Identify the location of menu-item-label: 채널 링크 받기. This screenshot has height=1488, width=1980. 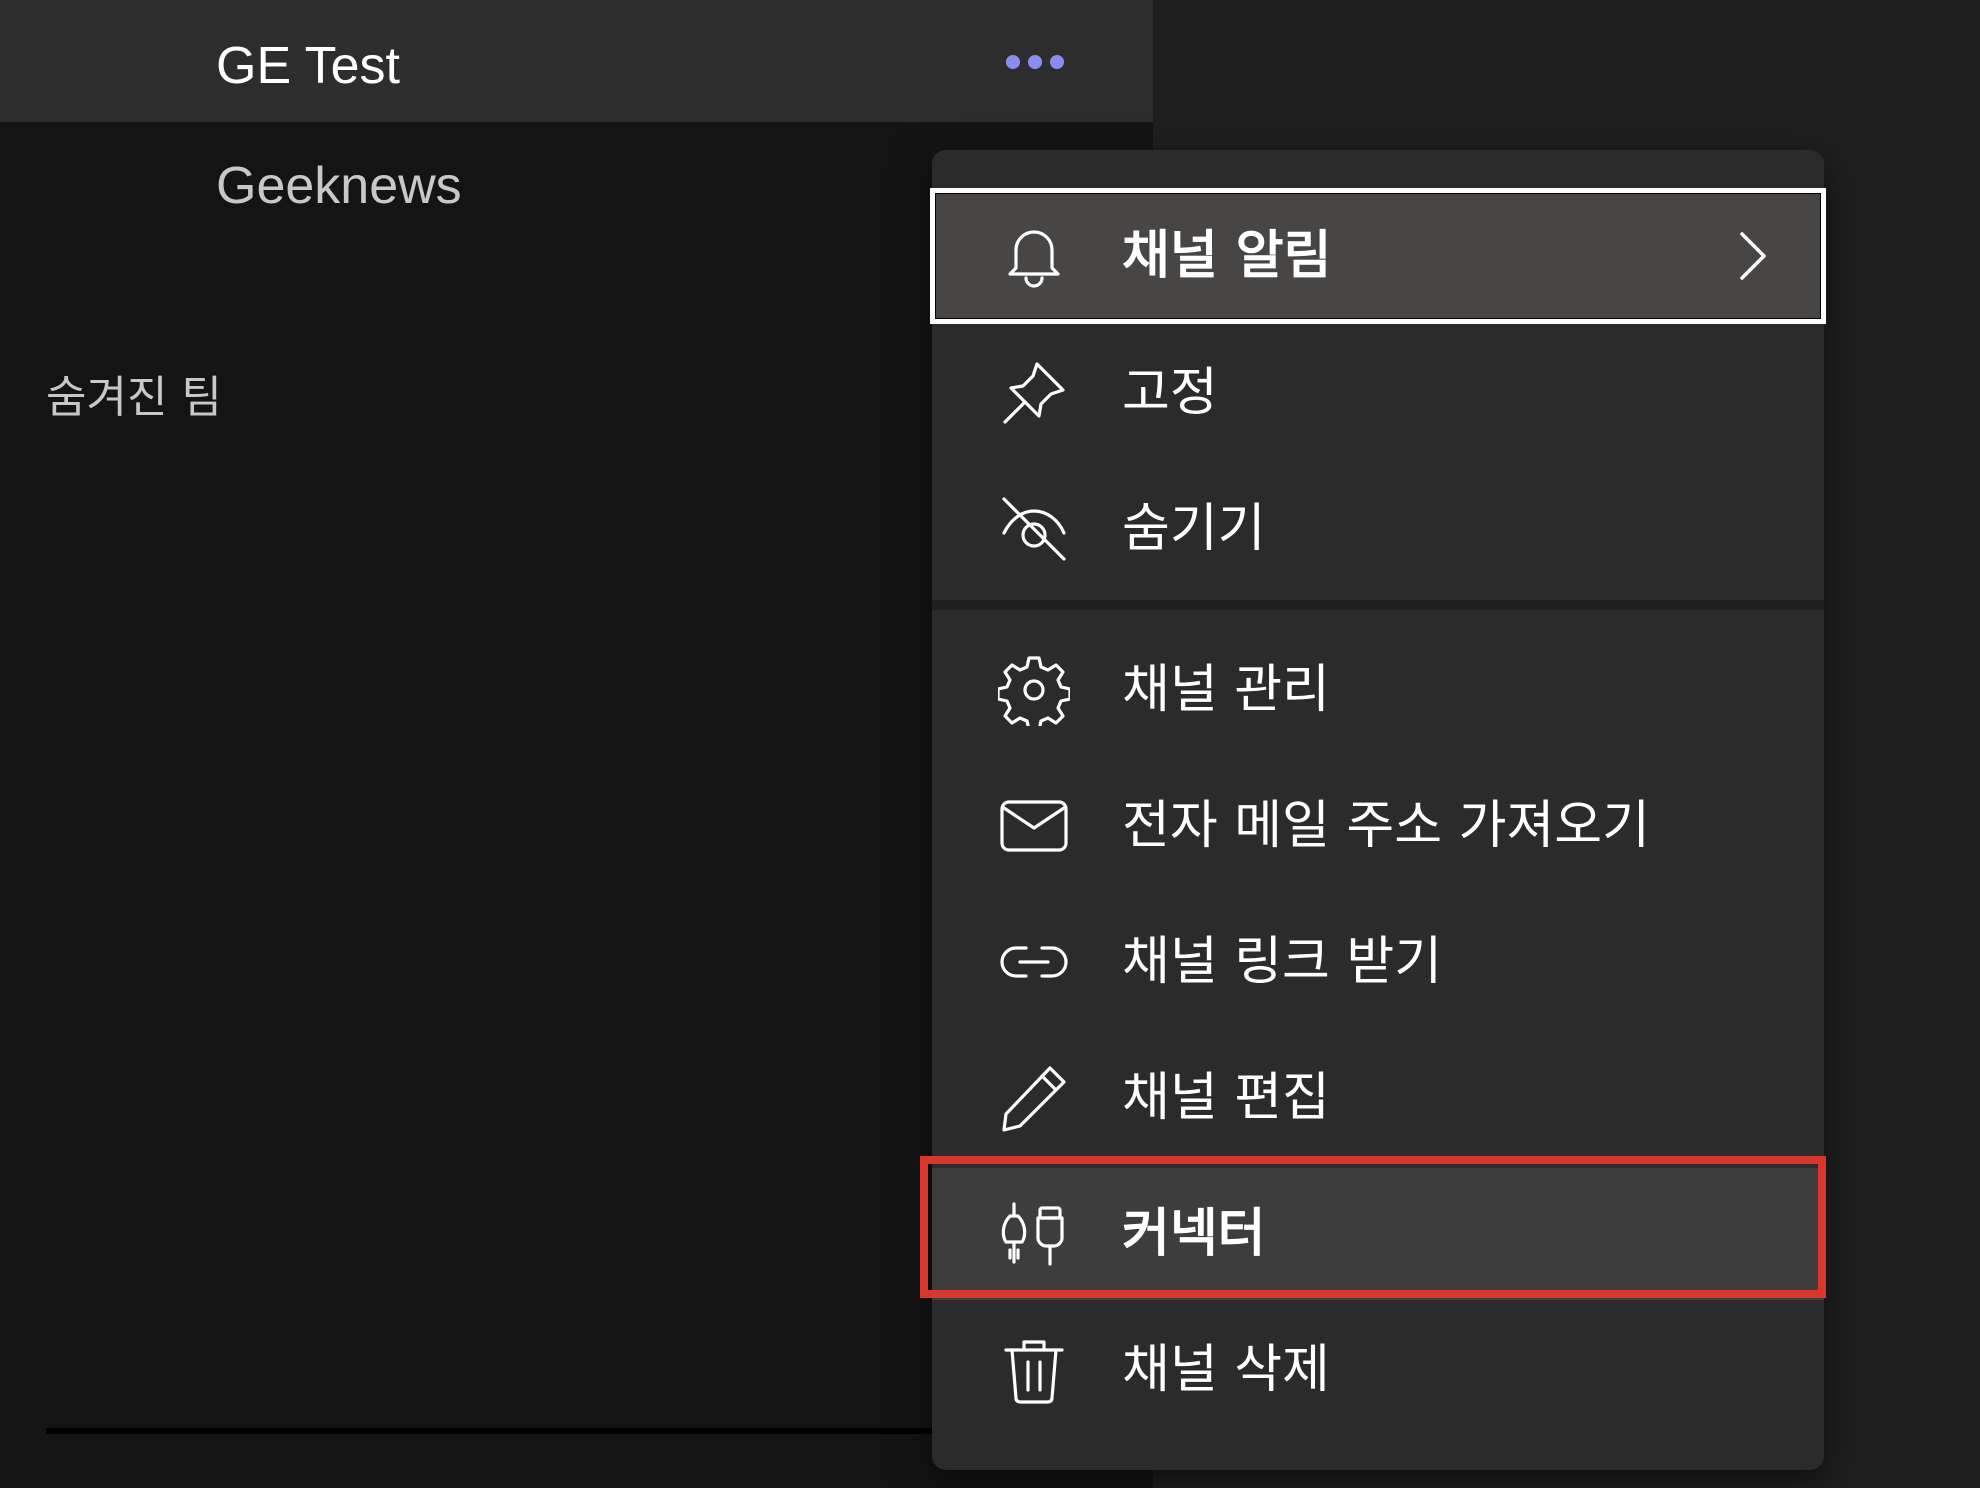
(1282, 962).